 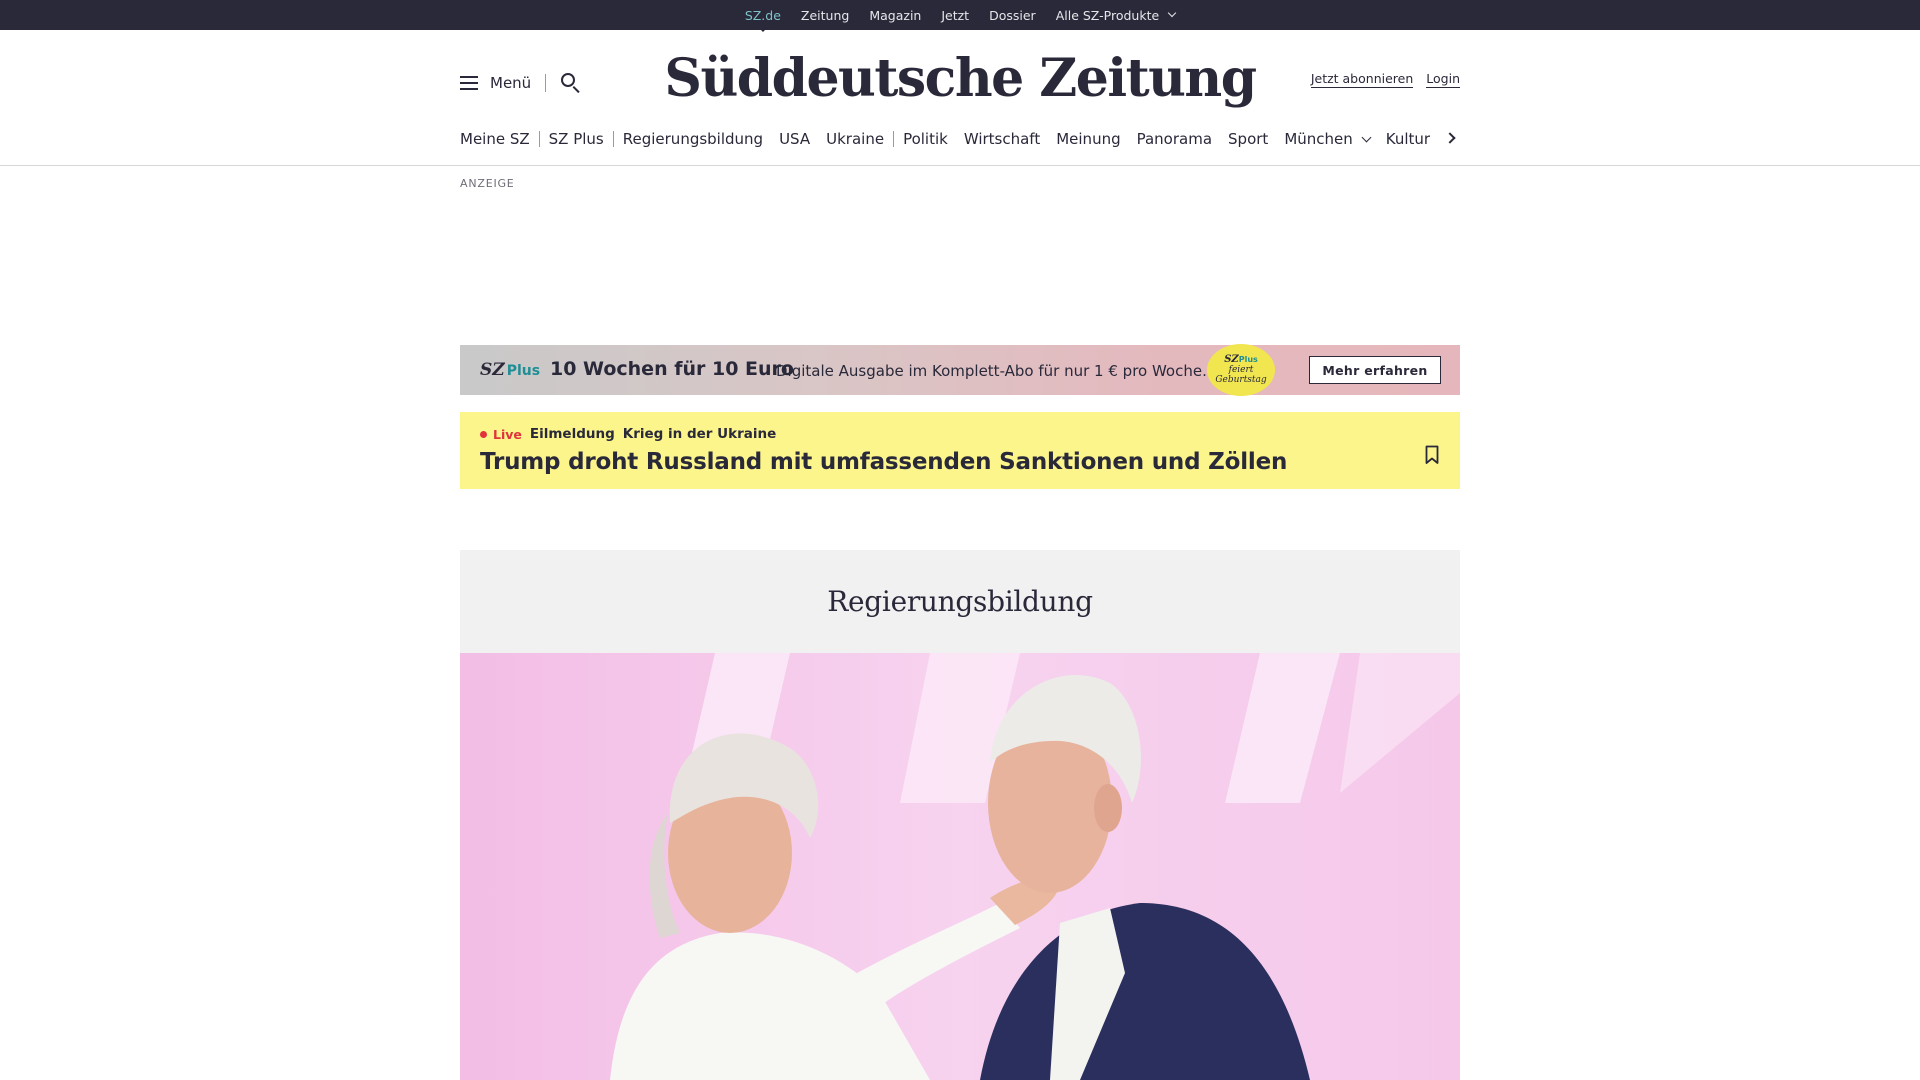 What do you see at coordinates (1443, 79) in the screenshot?
I see `login-link: Login` at bounding box center [1443, 79].